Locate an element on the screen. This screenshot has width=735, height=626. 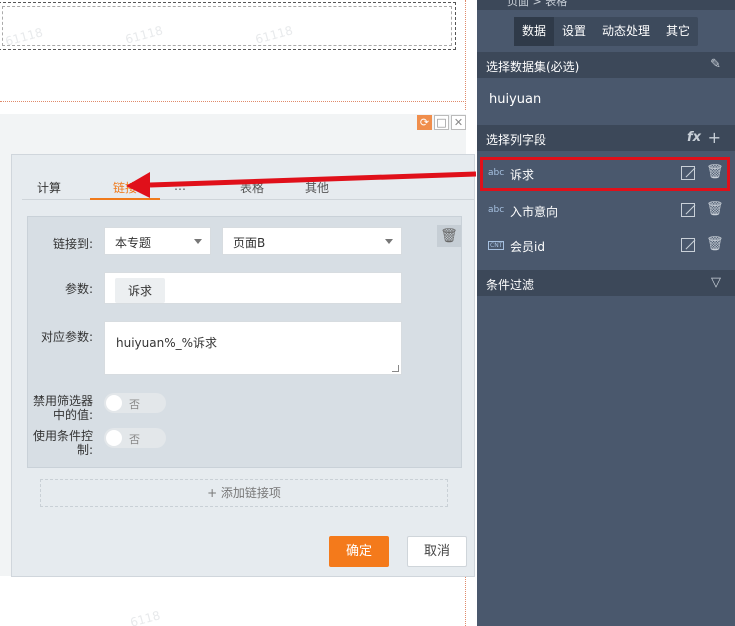
tab-dynamic: 动态处理 is located at coordinates (626, 31).